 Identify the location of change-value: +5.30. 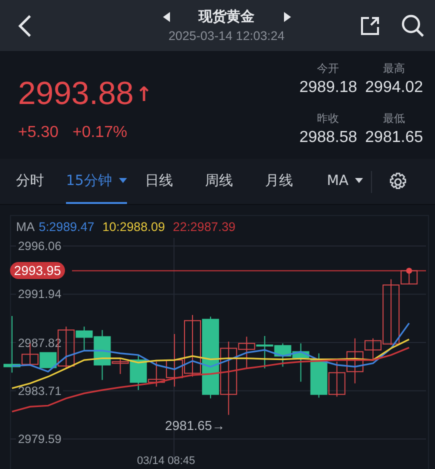
(38, 133).